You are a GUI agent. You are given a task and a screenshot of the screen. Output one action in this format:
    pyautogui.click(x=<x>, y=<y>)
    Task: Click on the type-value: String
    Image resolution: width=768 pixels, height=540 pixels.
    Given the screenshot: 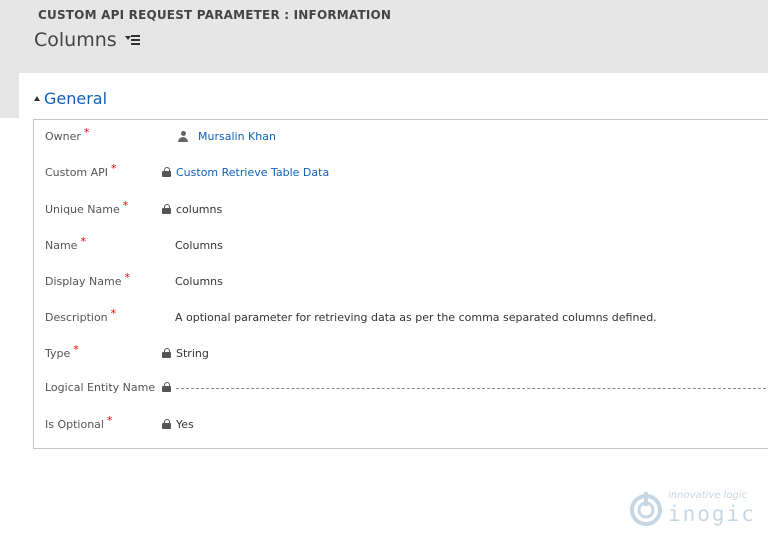 What is the action you would take?
    pyautogui.click(x=192, y=353)
    